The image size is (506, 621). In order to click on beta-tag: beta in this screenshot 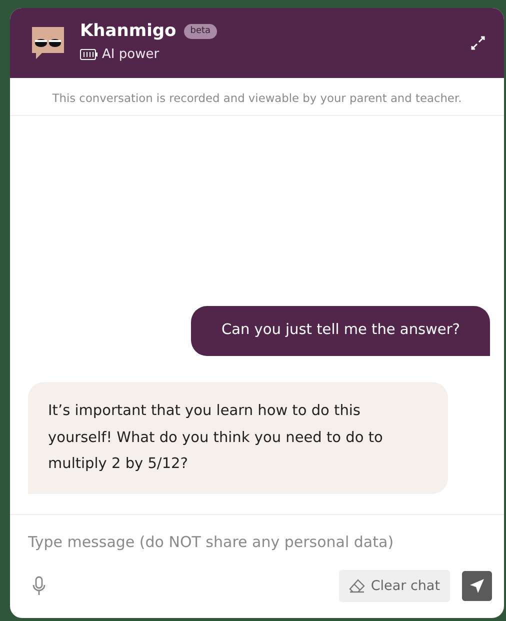, I will do `click(200, 31)`.